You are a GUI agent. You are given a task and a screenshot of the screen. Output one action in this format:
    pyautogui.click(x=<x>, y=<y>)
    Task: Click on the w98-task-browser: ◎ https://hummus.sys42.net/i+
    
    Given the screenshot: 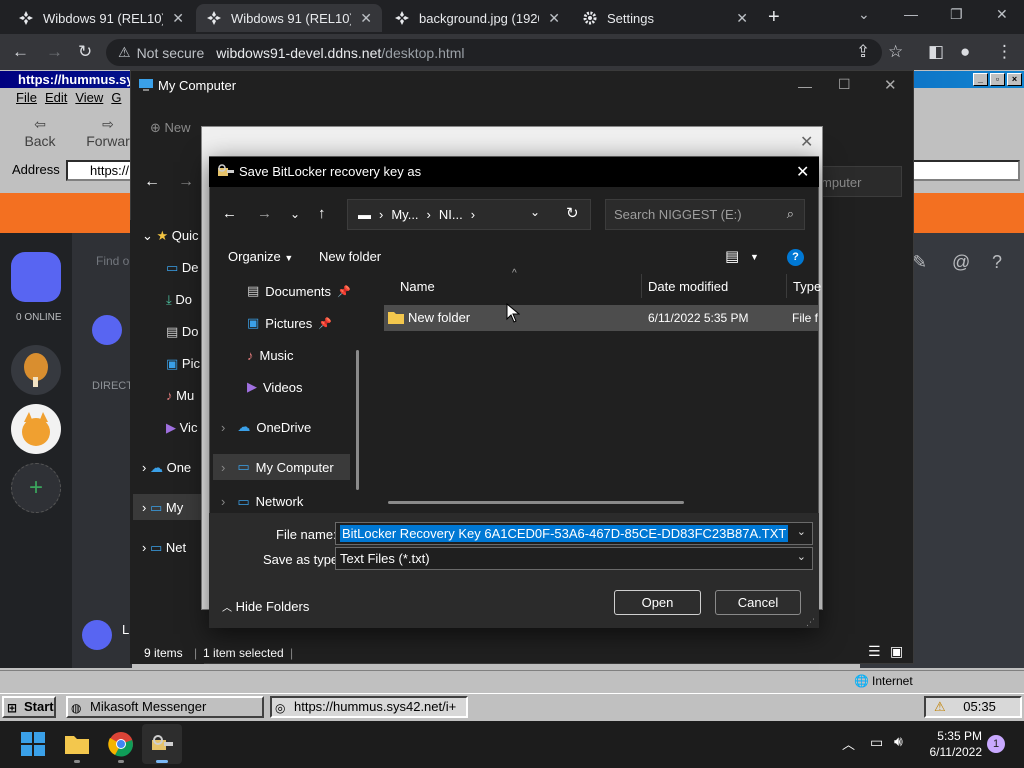 What is the action you would take?
    pyautogui.click(x=369, y=707)
    